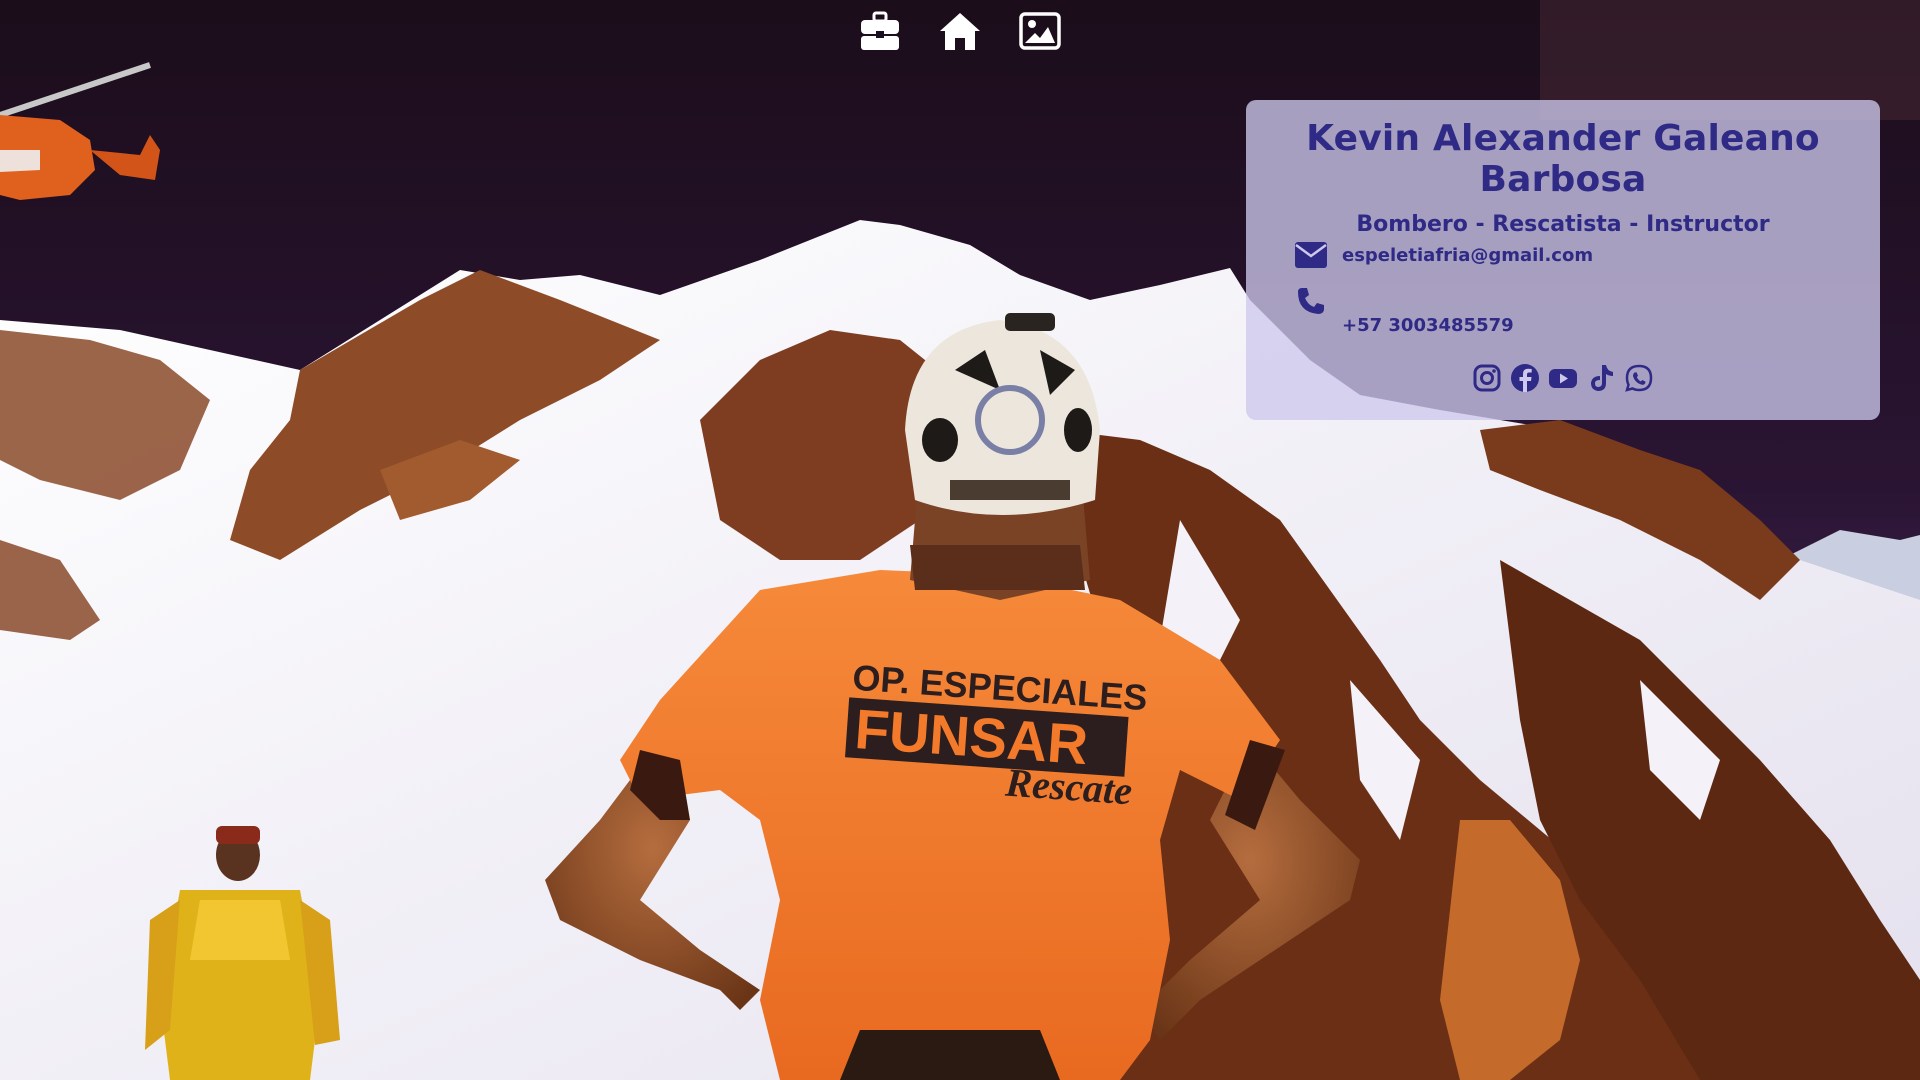  I want to click on tiktok-link, so click(1601, 378).